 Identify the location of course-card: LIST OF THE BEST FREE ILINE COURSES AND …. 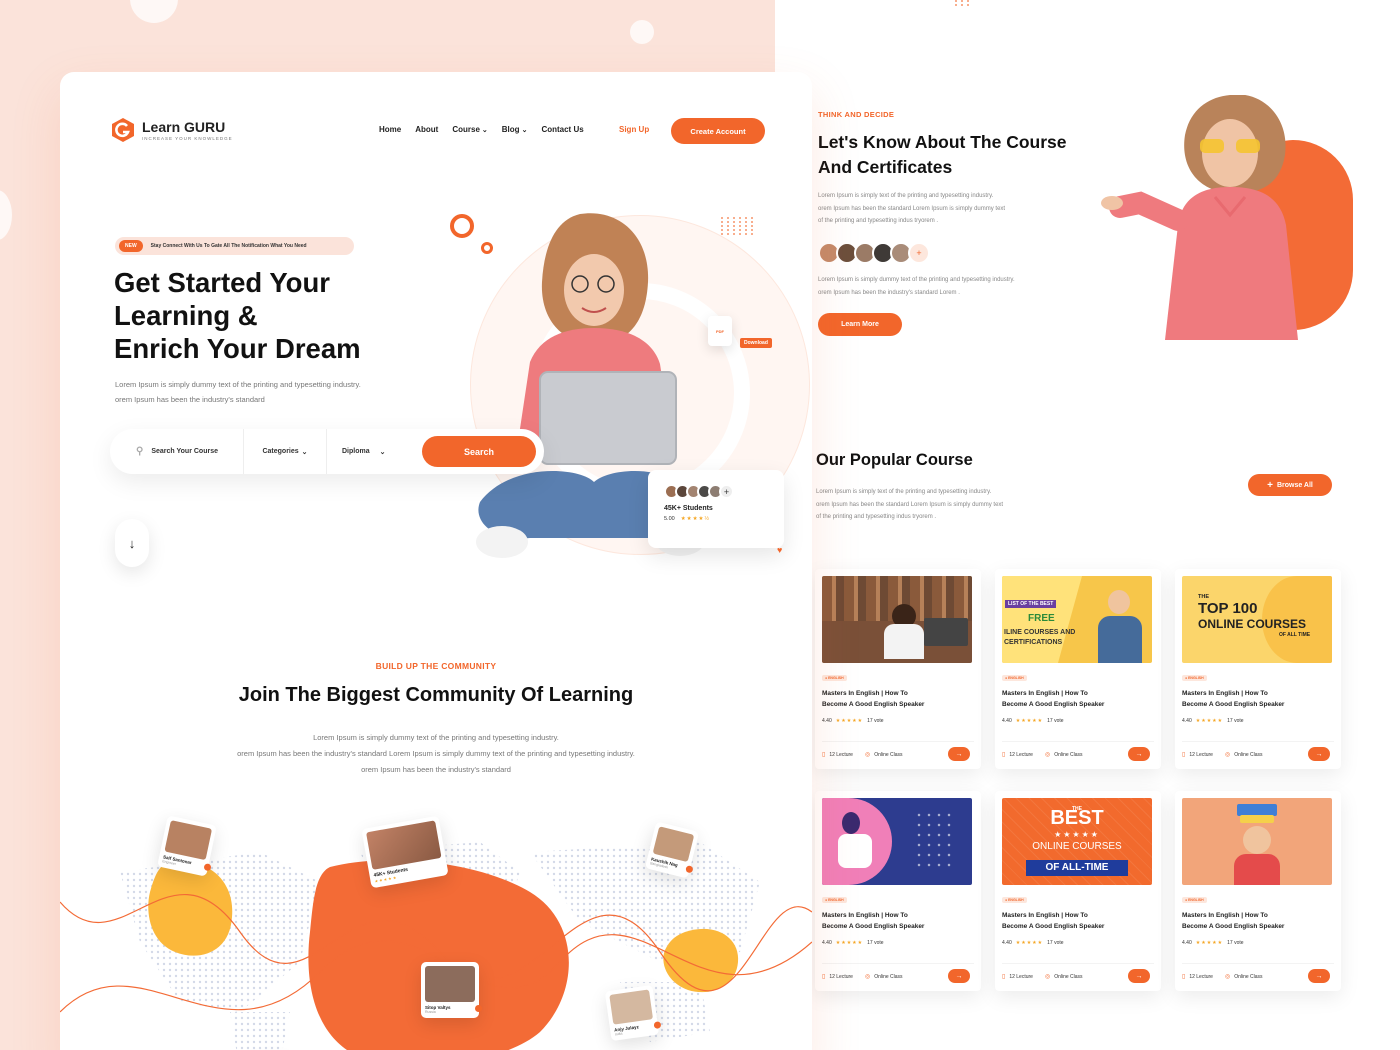
(1078, 669).